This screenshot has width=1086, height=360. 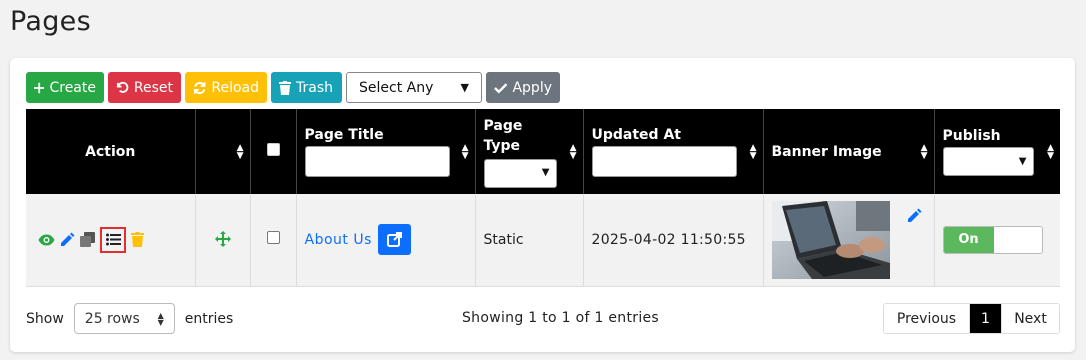 What do you see at coordinates (503, 239) in the screenshot?
I see `page-type-value: Static` at bounding box center [503, 239].